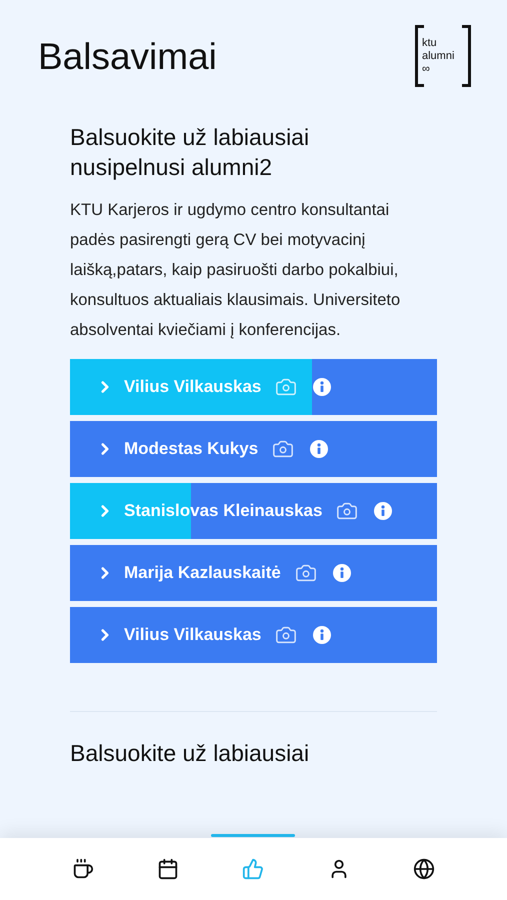 Image resolution: width=507 pixels, height=900 pixels. I want to click on coffee-icon, so click(83, 869).